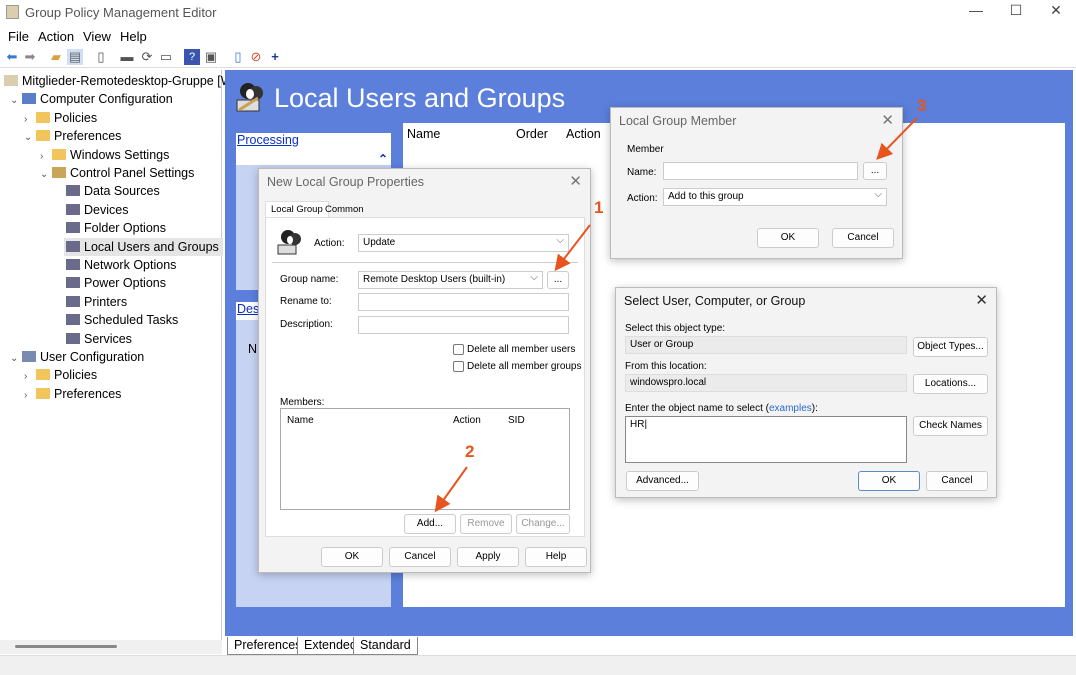  I want to click on annotation-2: 2, so click(470, 451).